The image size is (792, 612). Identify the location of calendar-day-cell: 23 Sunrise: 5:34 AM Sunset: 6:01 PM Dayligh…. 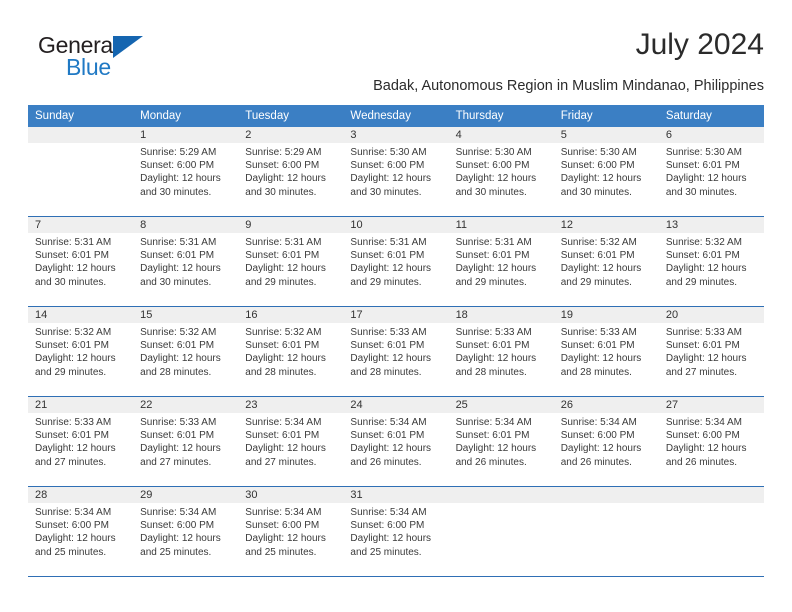
(291, 441).